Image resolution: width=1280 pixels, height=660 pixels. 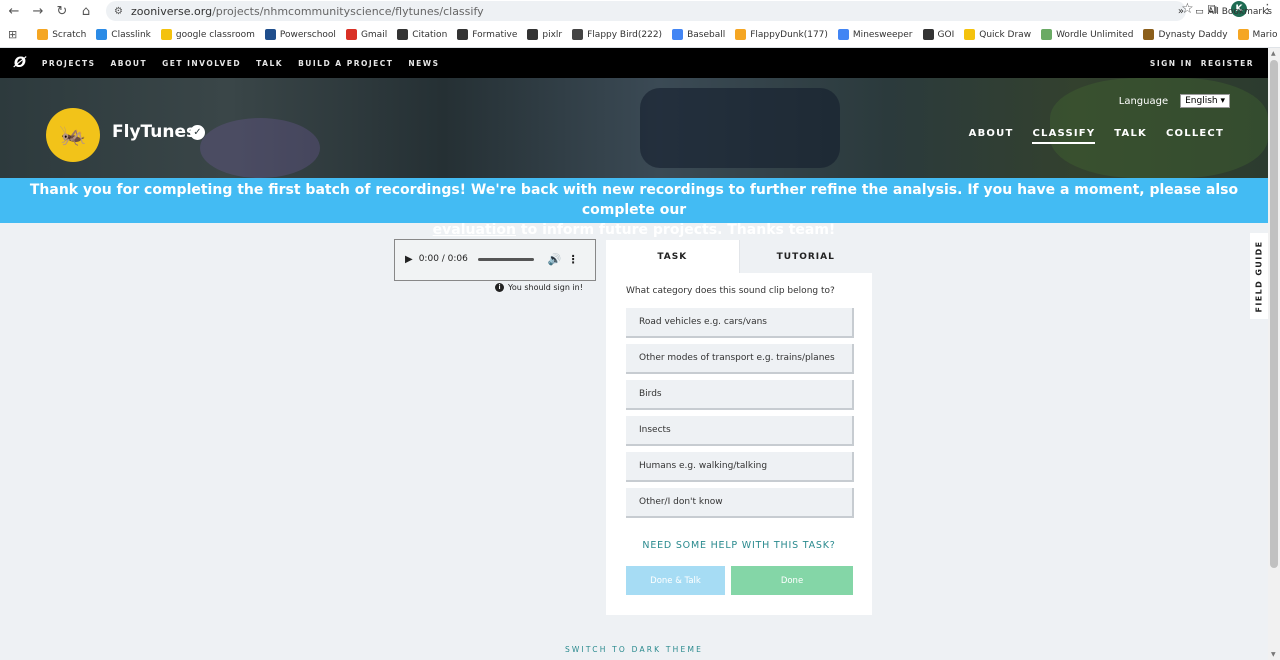 What do you see at coordinates (269, 63) in the screenshot?
I see `nav-talk: TALK` at bounding box center [269, 63].